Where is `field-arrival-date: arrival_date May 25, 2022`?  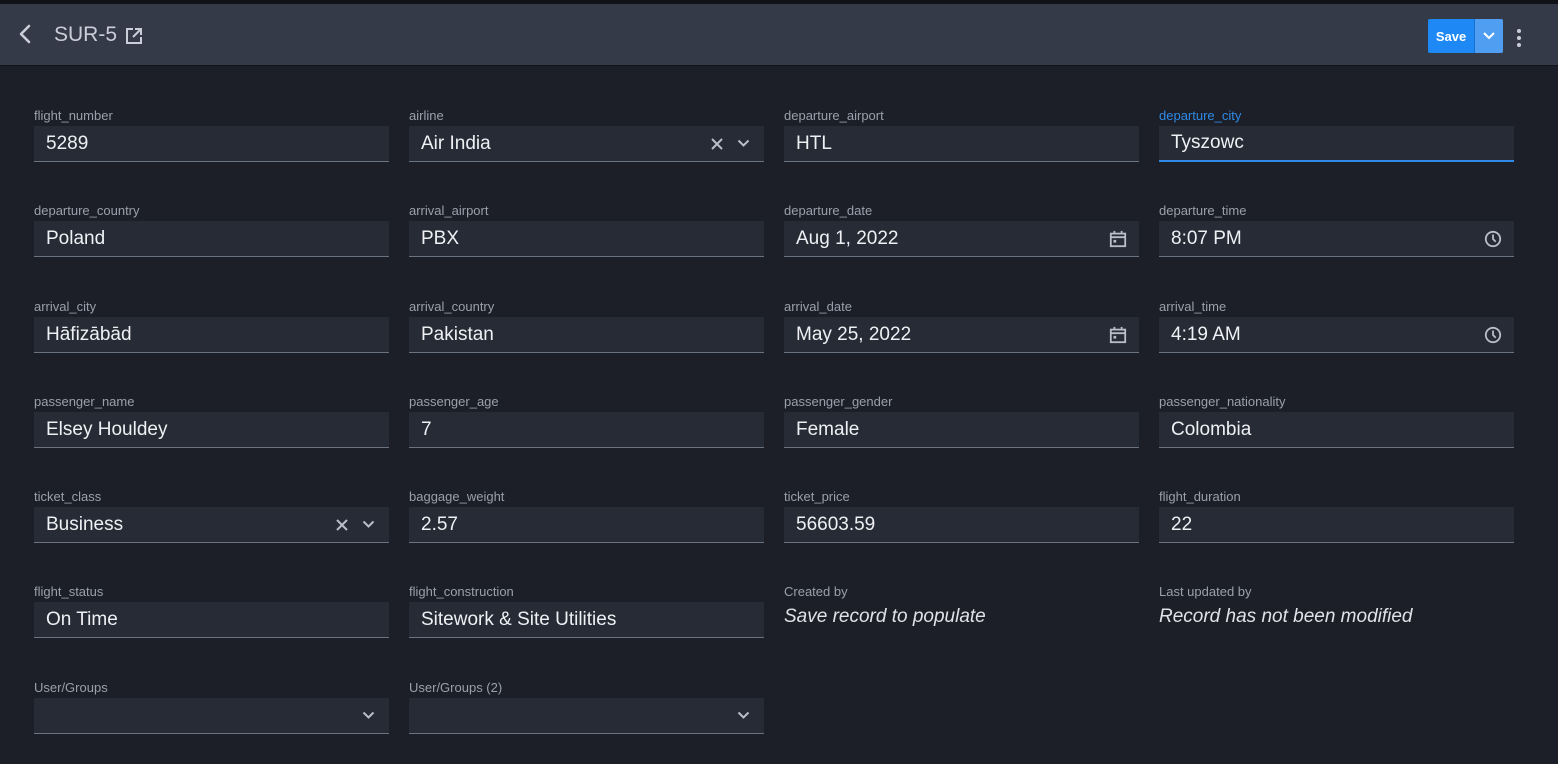
field-arrival-date: arrival_date May 25, 2022 is located at coordinates (961, 326).